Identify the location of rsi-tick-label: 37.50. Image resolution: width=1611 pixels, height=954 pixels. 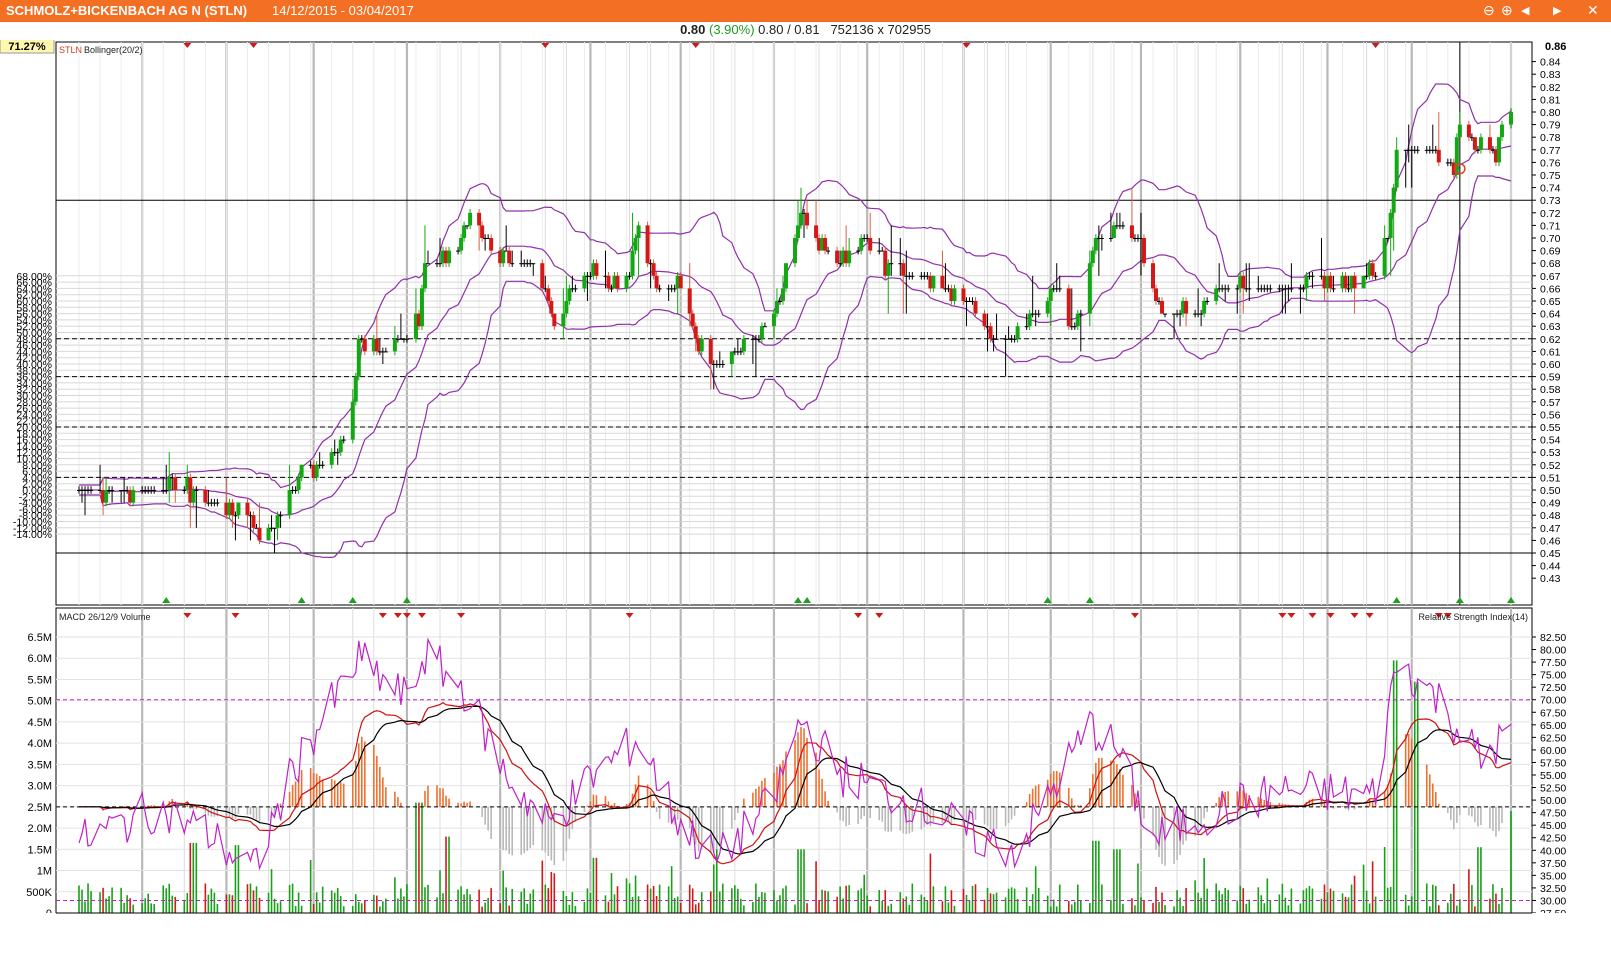
(1553, 864).